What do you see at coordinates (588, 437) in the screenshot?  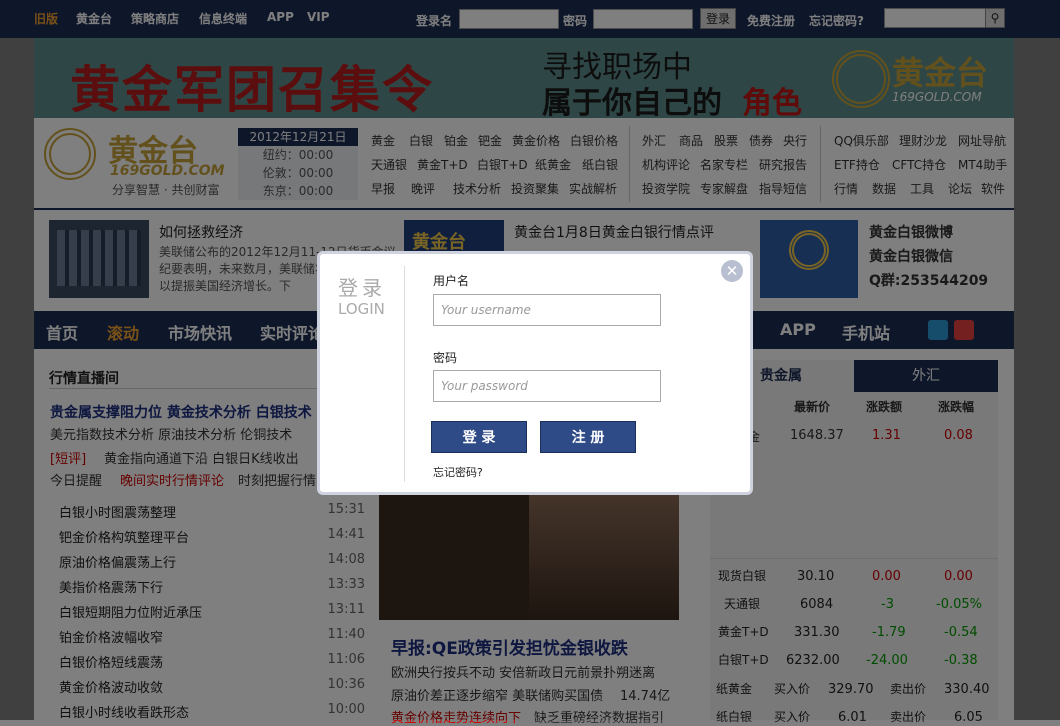 I see `register-button: 注 册` at bounding box center [588, 437].